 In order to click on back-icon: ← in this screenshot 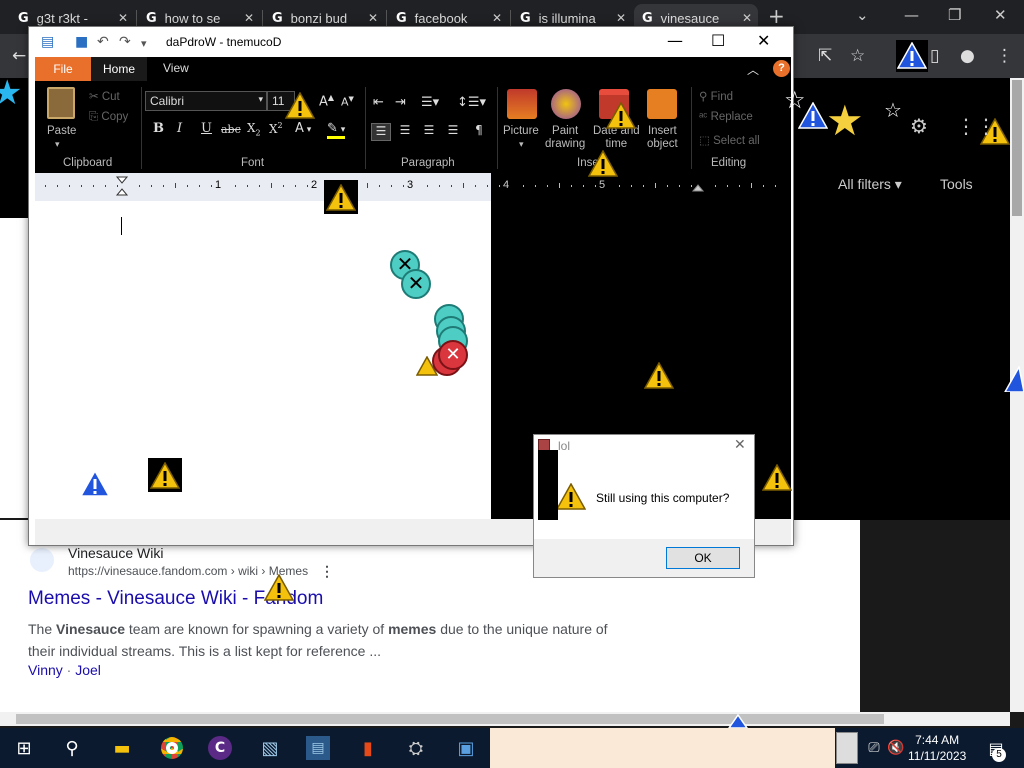, I will do `click(19, 56)`.